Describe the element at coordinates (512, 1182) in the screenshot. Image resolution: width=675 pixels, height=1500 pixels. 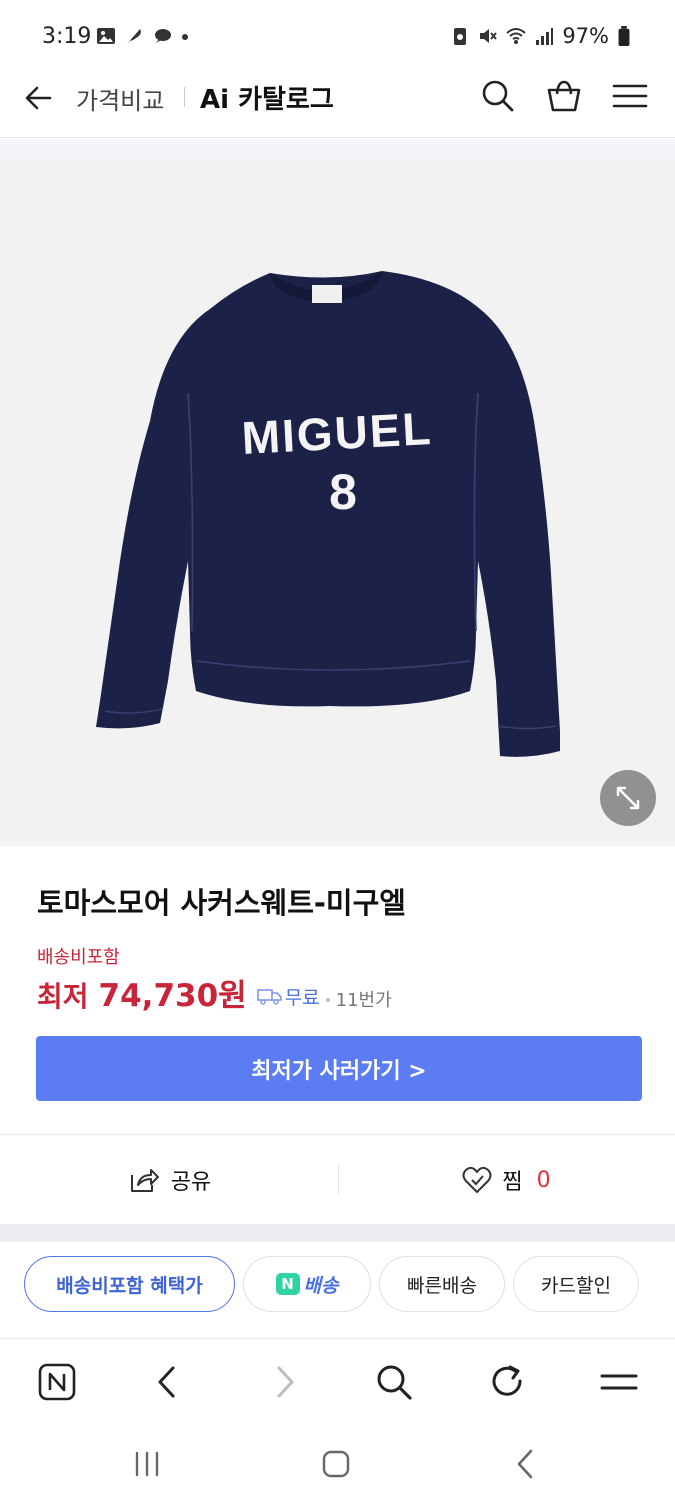
I see `wish-label: 찜` at that location.